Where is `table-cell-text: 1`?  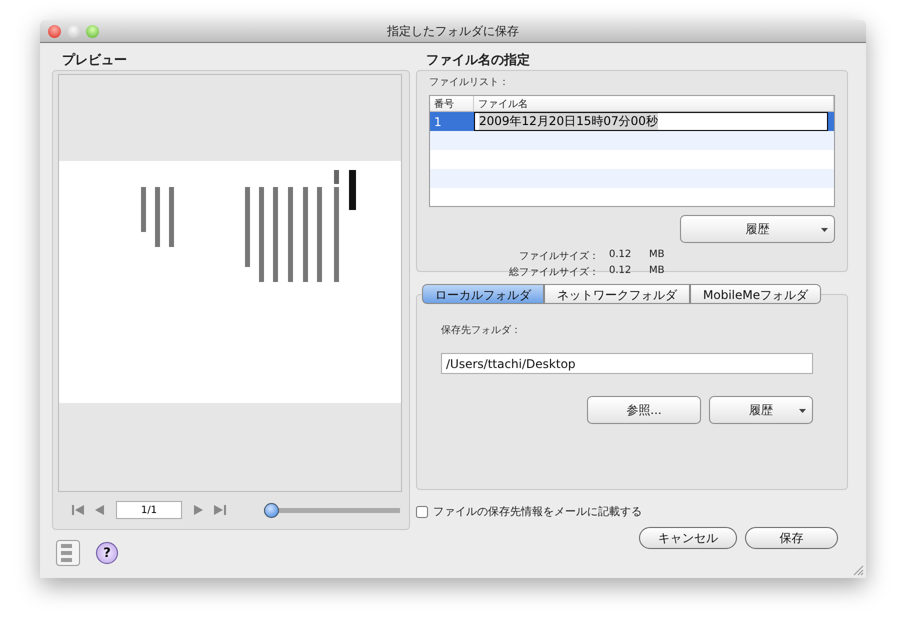
table-cell-text: 1 is located at coordinates (438, 121).